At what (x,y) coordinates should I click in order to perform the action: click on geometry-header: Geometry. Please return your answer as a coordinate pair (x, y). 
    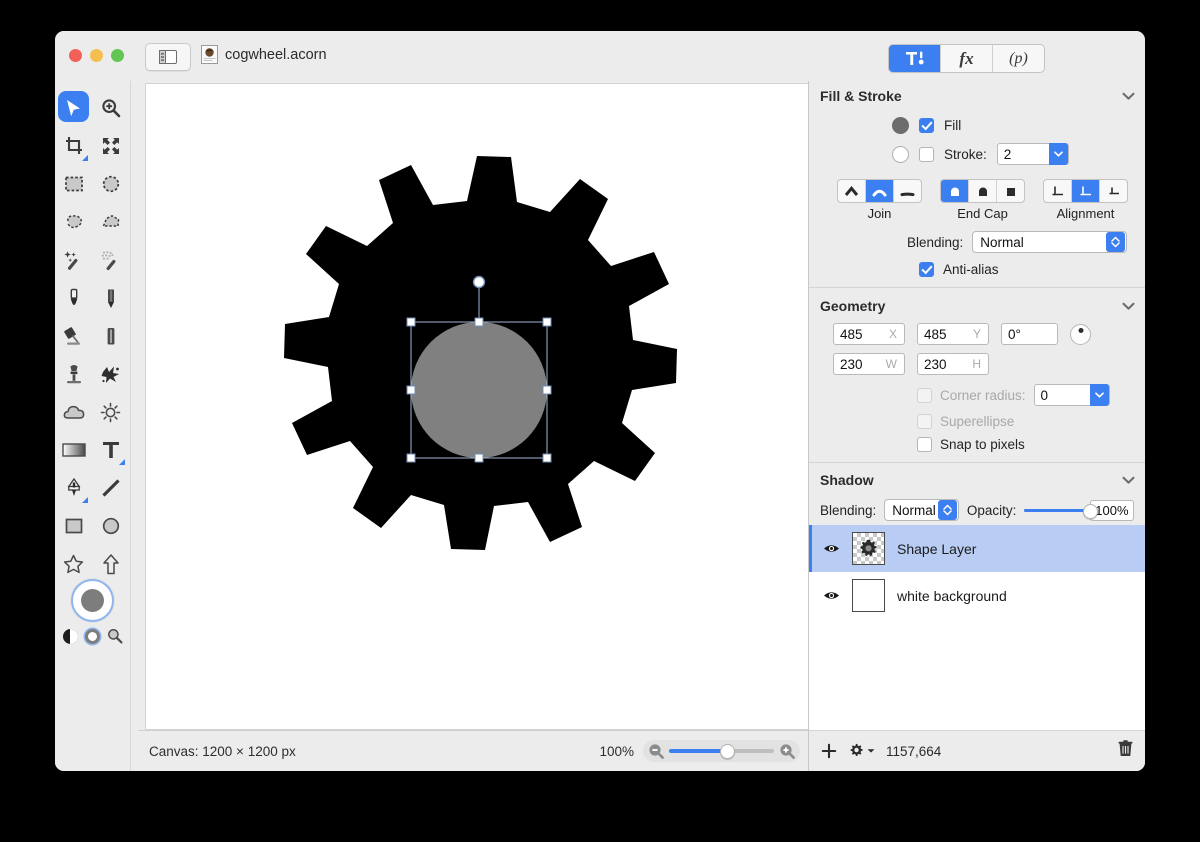
    Looking at the image, I should click on (977, 306).